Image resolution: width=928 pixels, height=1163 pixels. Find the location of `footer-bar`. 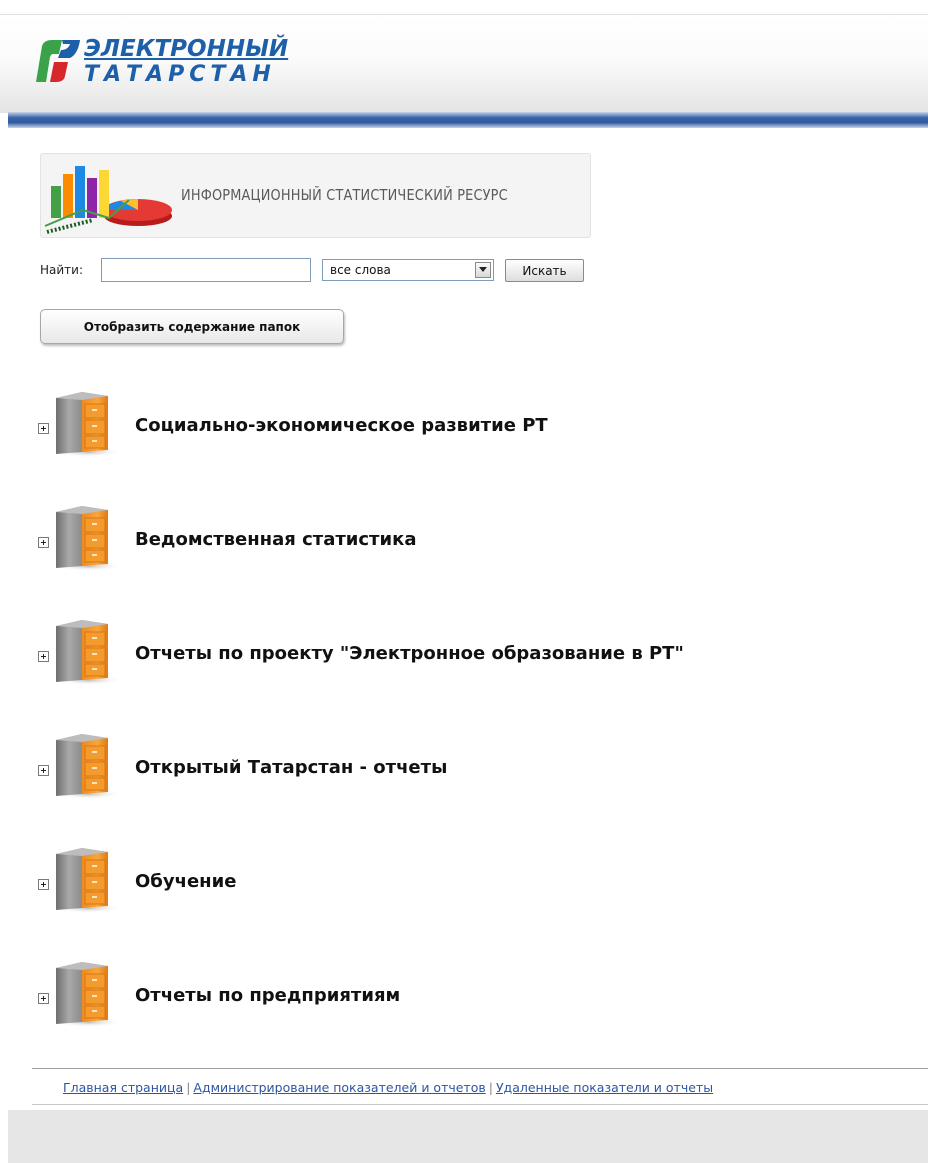

footer-bar is located at coordinates (468, 1136).